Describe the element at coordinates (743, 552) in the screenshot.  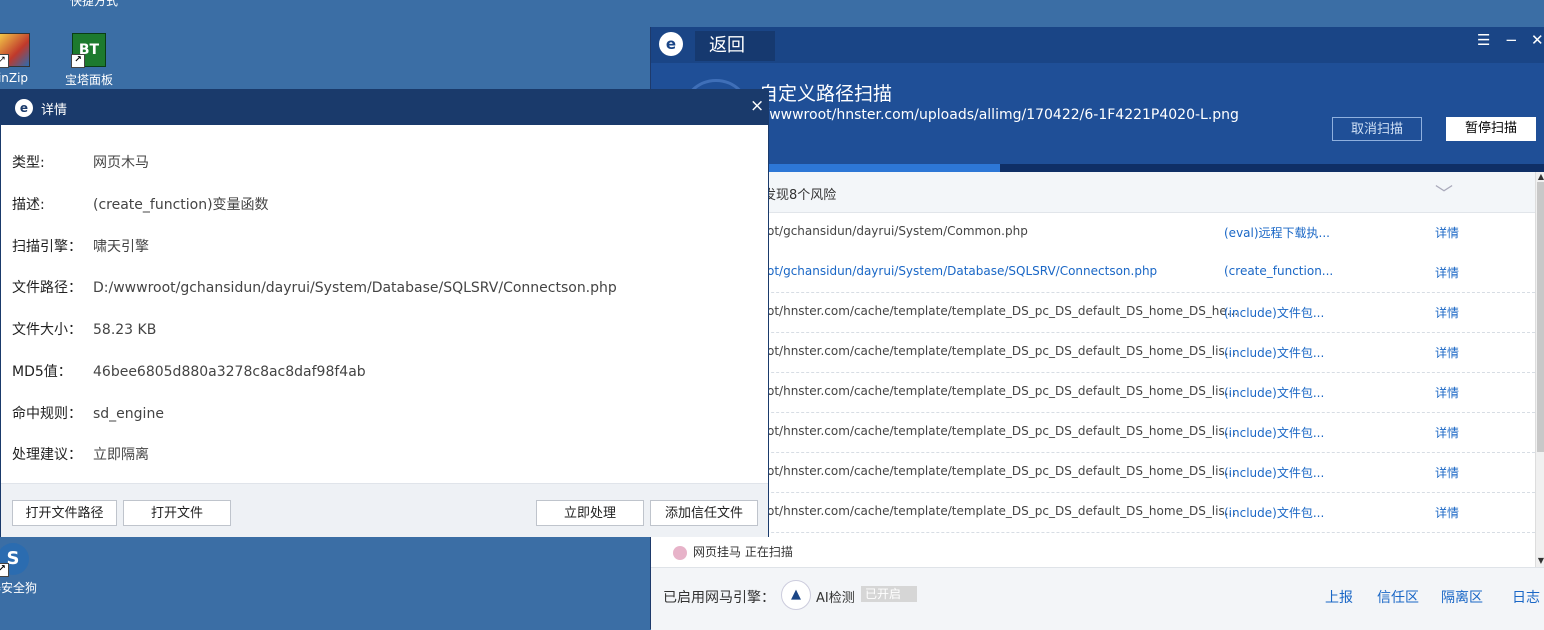
I see `scan-status-text: 网页挂马 正在扫描` at that location.